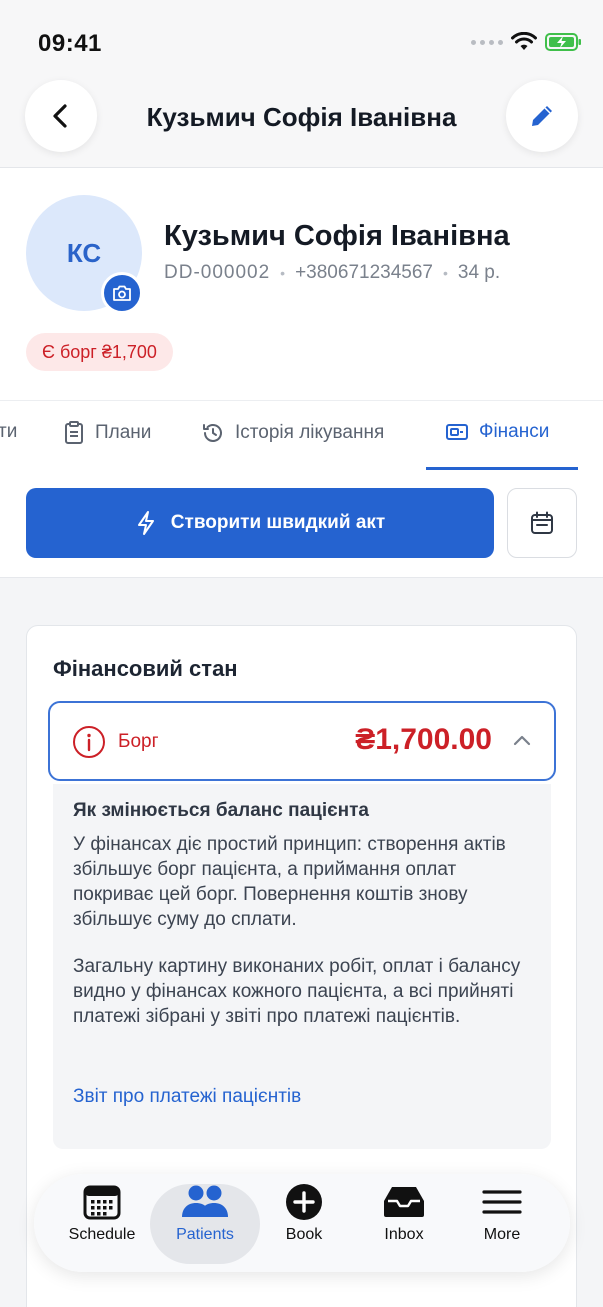 The width and height of the screenshot is (603, 1307). Describe the element at coordinates (302, 741) in the screenshot. I see `debt-accordion-header: Борг ₴1,700.00` at that location.